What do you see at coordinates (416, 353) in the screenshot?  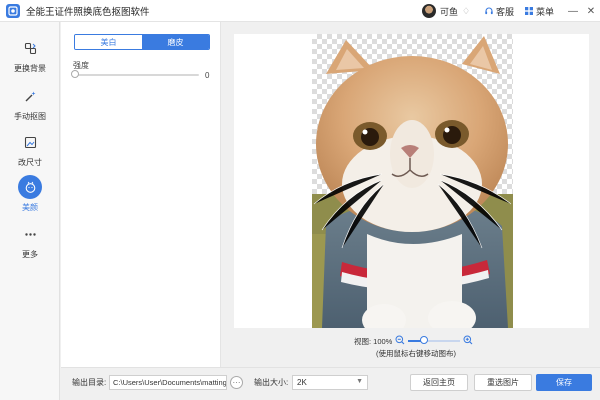 I see `zoom-hint: (使用鼠标右键移动图布)` at bounding box center [416, 353].